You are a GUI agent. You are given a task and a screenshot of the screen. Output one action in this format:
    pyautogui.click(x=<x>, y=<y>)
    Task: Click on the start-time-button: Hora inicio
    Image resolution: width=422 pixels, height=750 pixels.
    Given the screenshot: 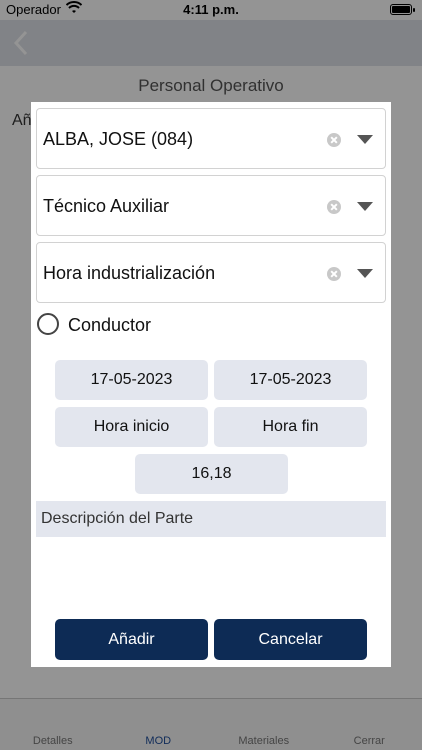 What is the action you would take?
    pyautogui.click(x=131, y=427)
    